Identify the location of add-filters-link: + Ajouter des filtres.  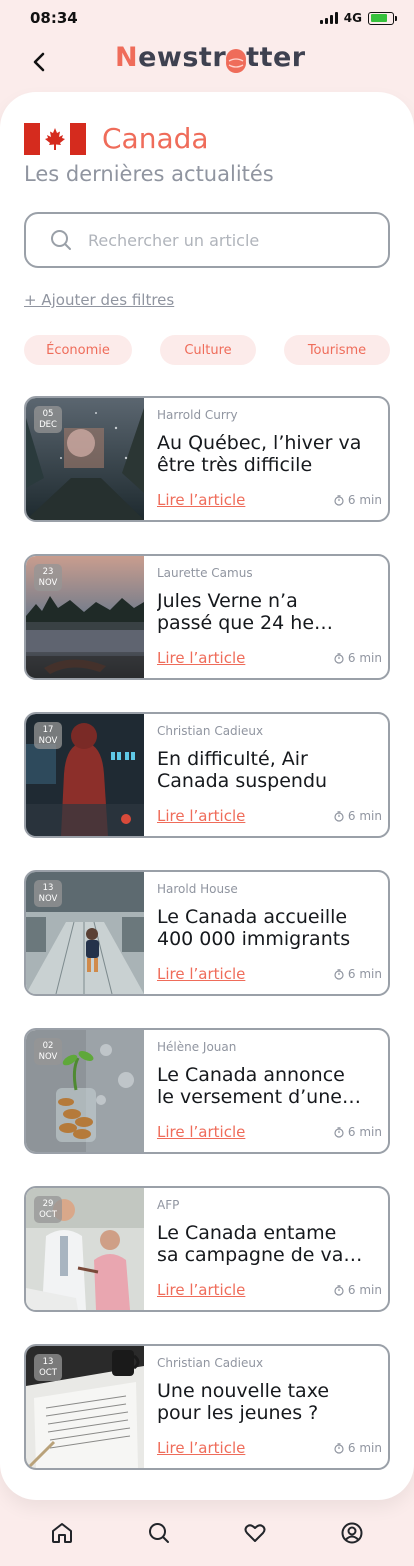
(99, 300).